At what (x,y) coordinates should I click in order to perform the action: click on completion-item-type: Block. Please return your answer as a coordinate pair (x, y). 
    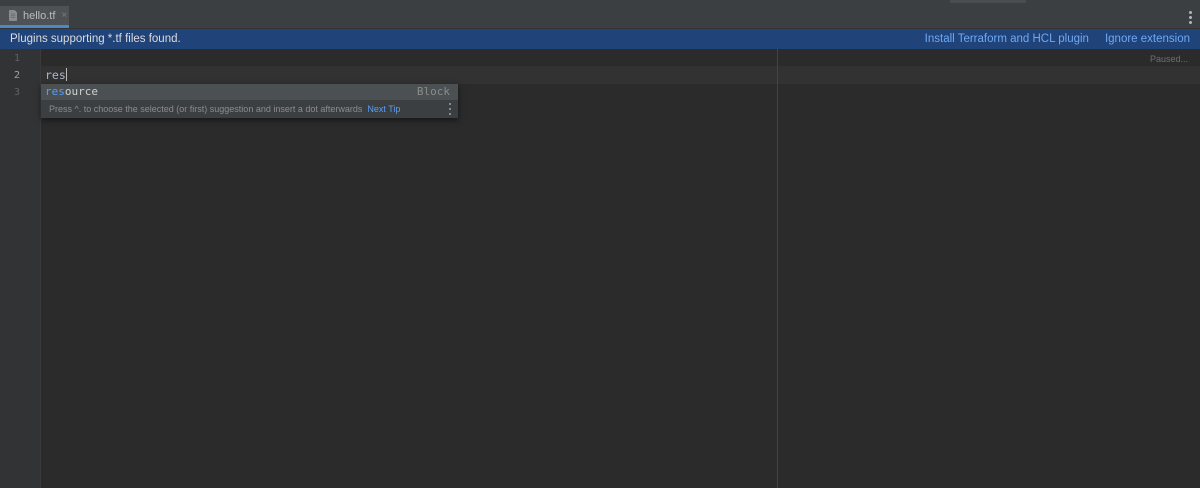
    Looking at the image, I should click on (433, 91).